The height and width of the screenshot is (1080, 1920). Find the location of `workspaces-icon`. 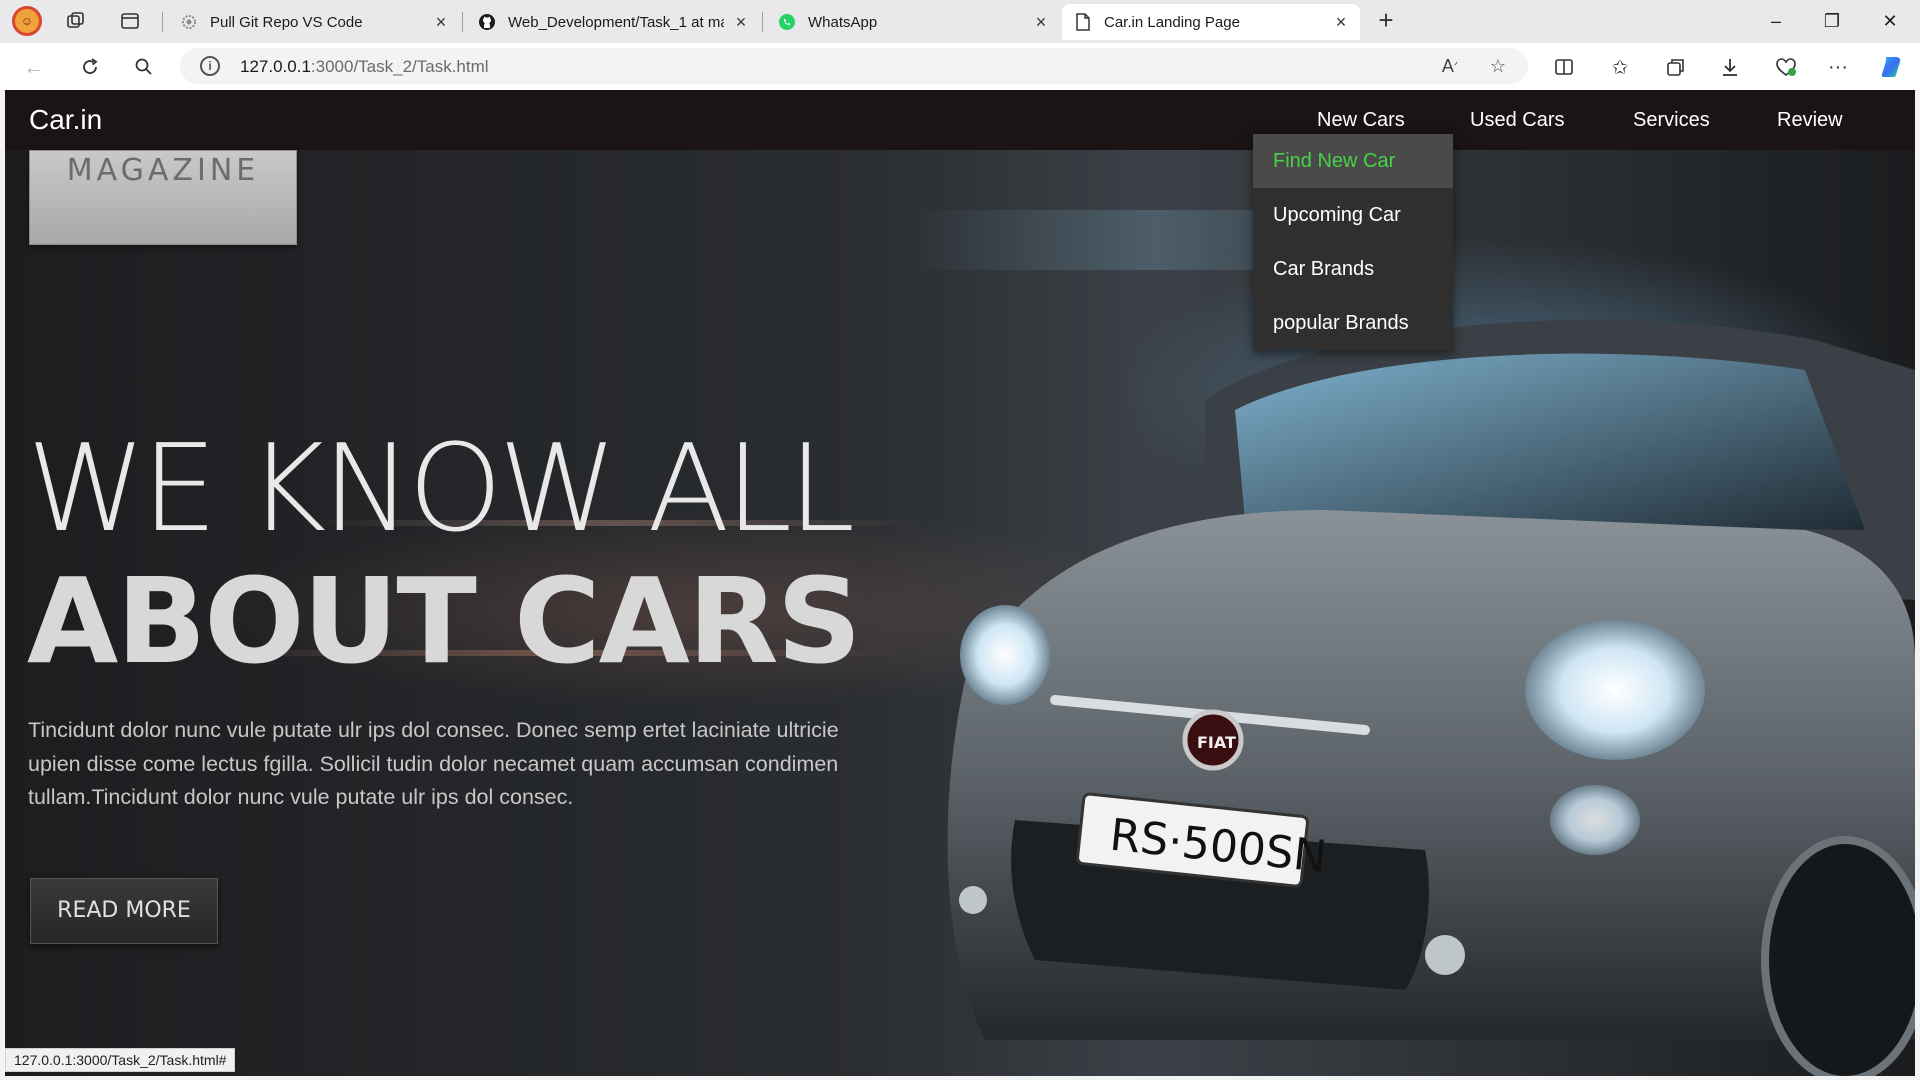

workspaces-icon is located at coordinates (76, 21).